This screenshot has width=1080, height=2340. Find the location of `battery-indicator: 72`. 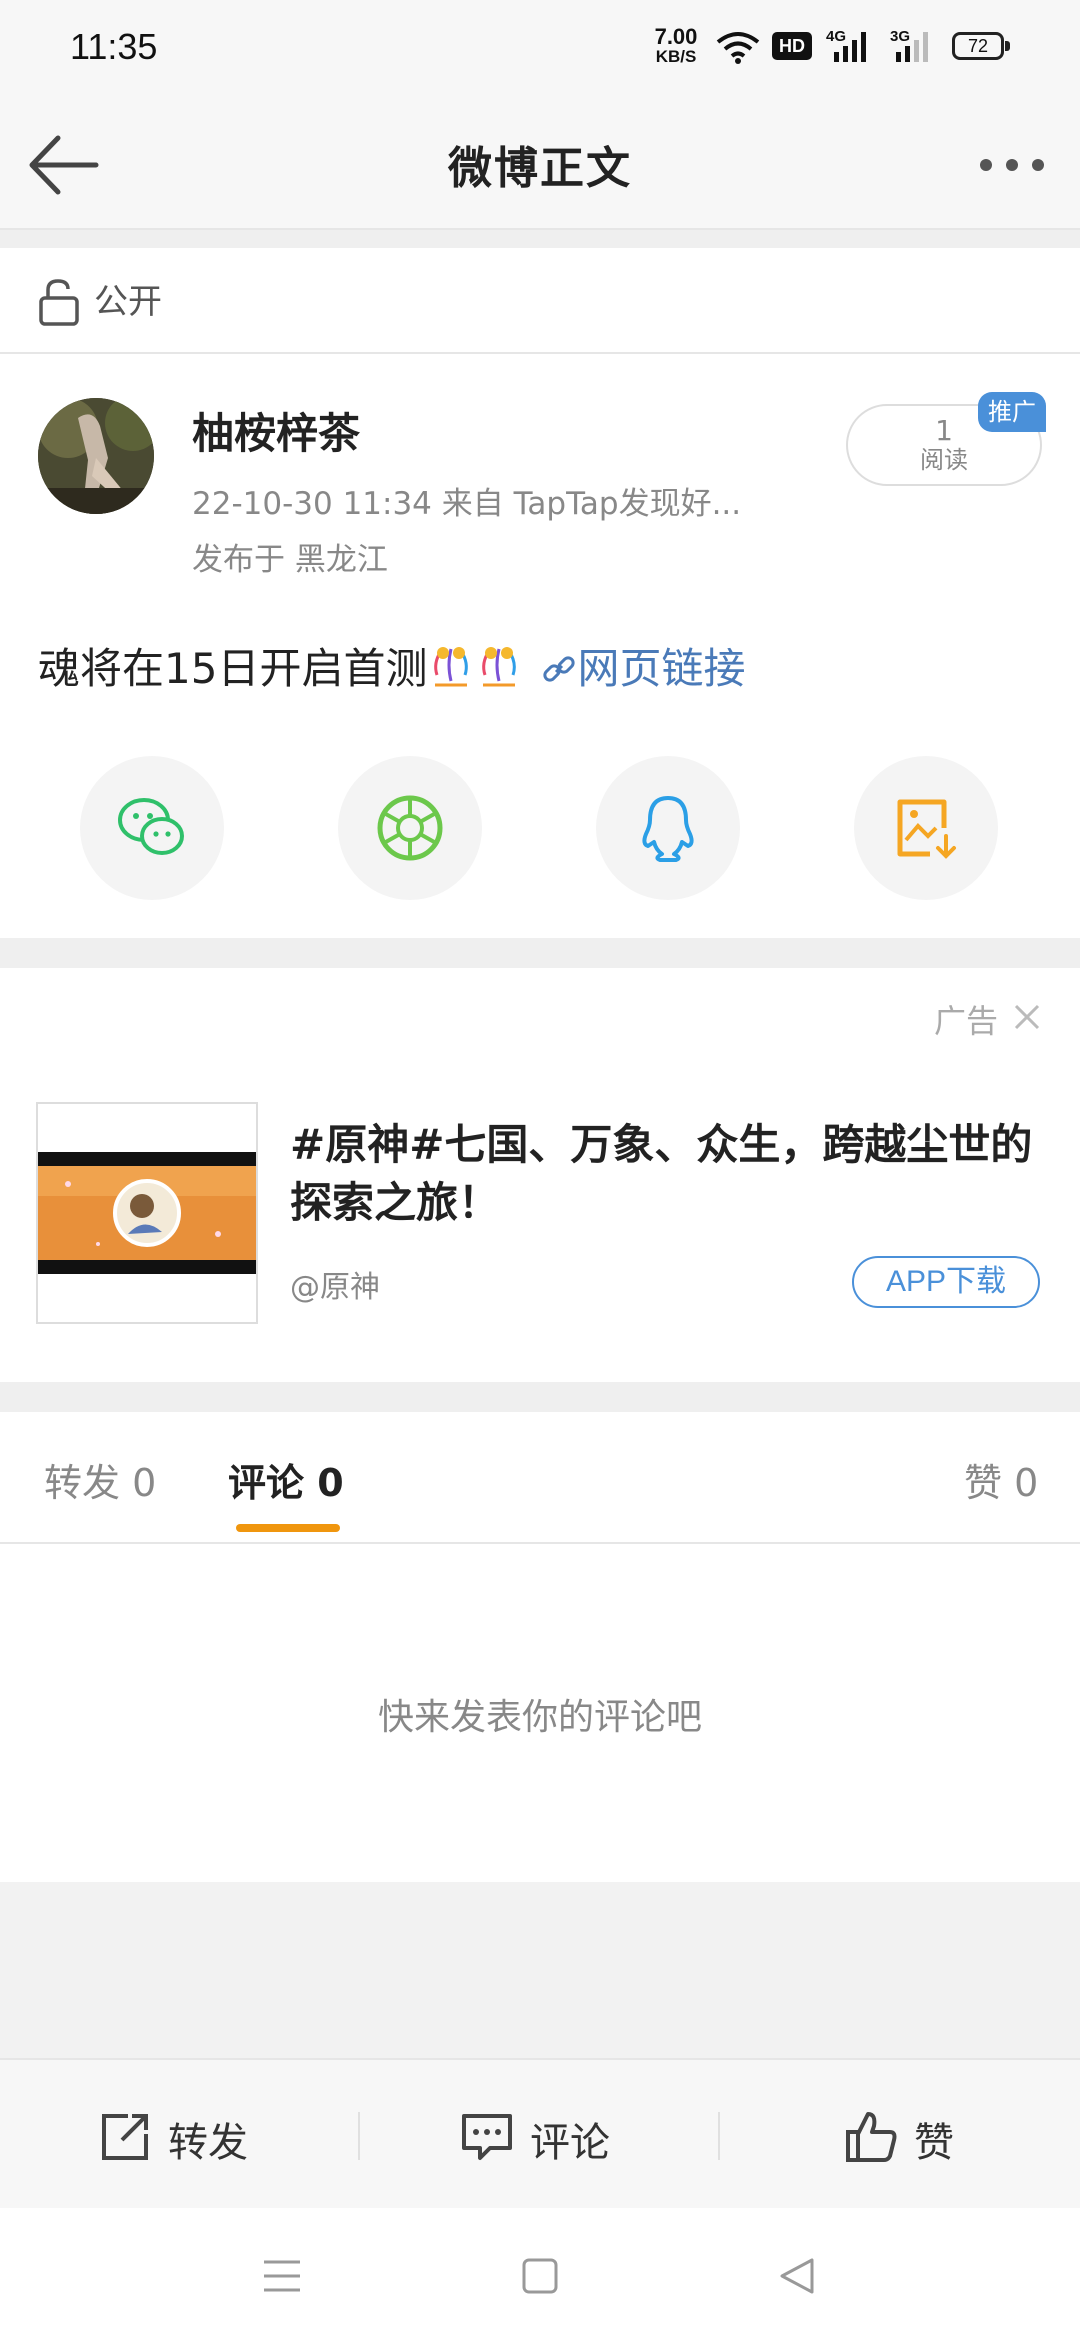

battery-indicator: 72 is located at coordinates (981, 46).